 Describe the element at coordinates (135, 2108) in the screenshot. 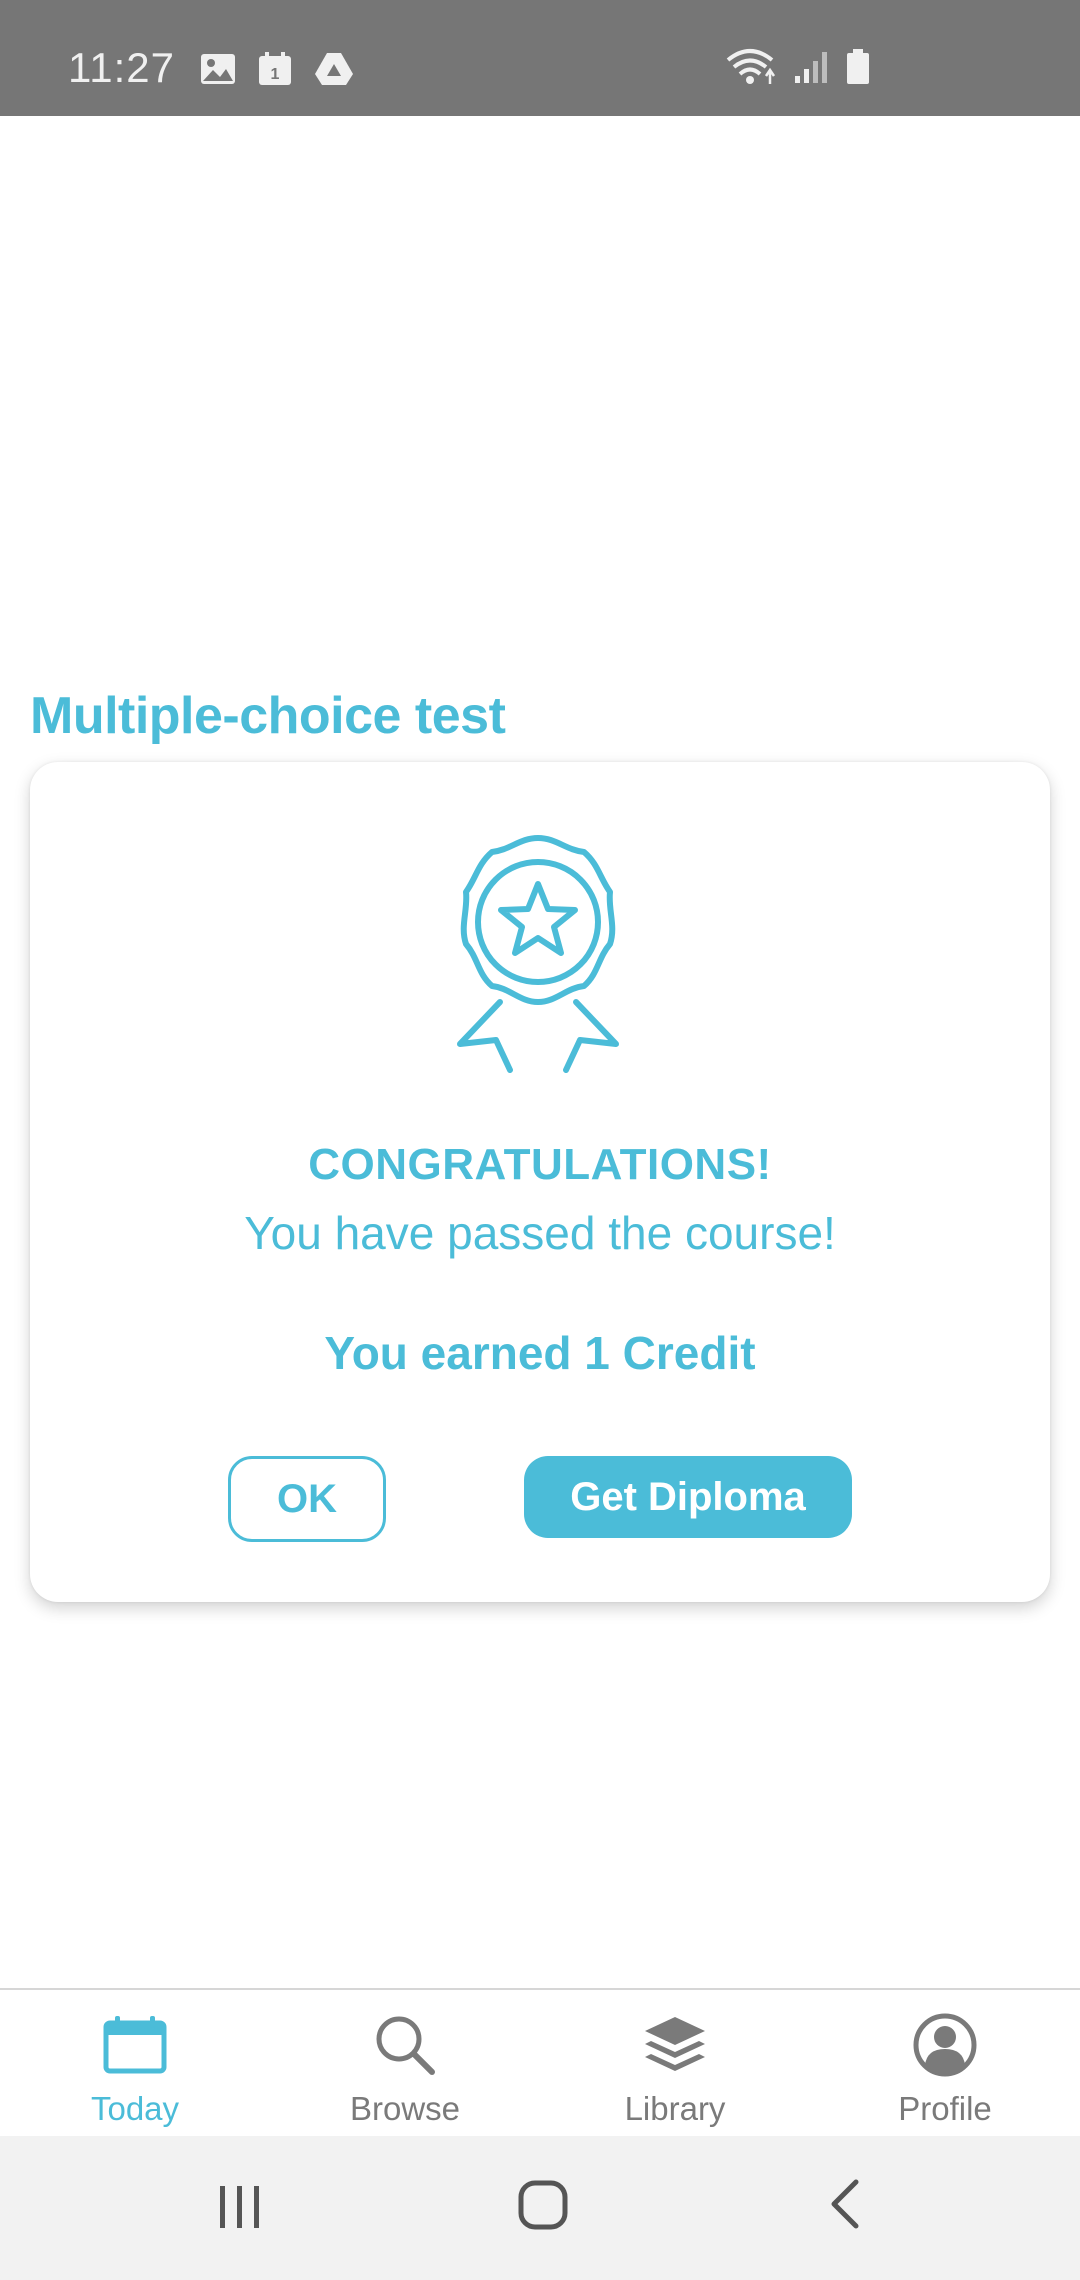

I see `tab-today-label: Today` at that location.